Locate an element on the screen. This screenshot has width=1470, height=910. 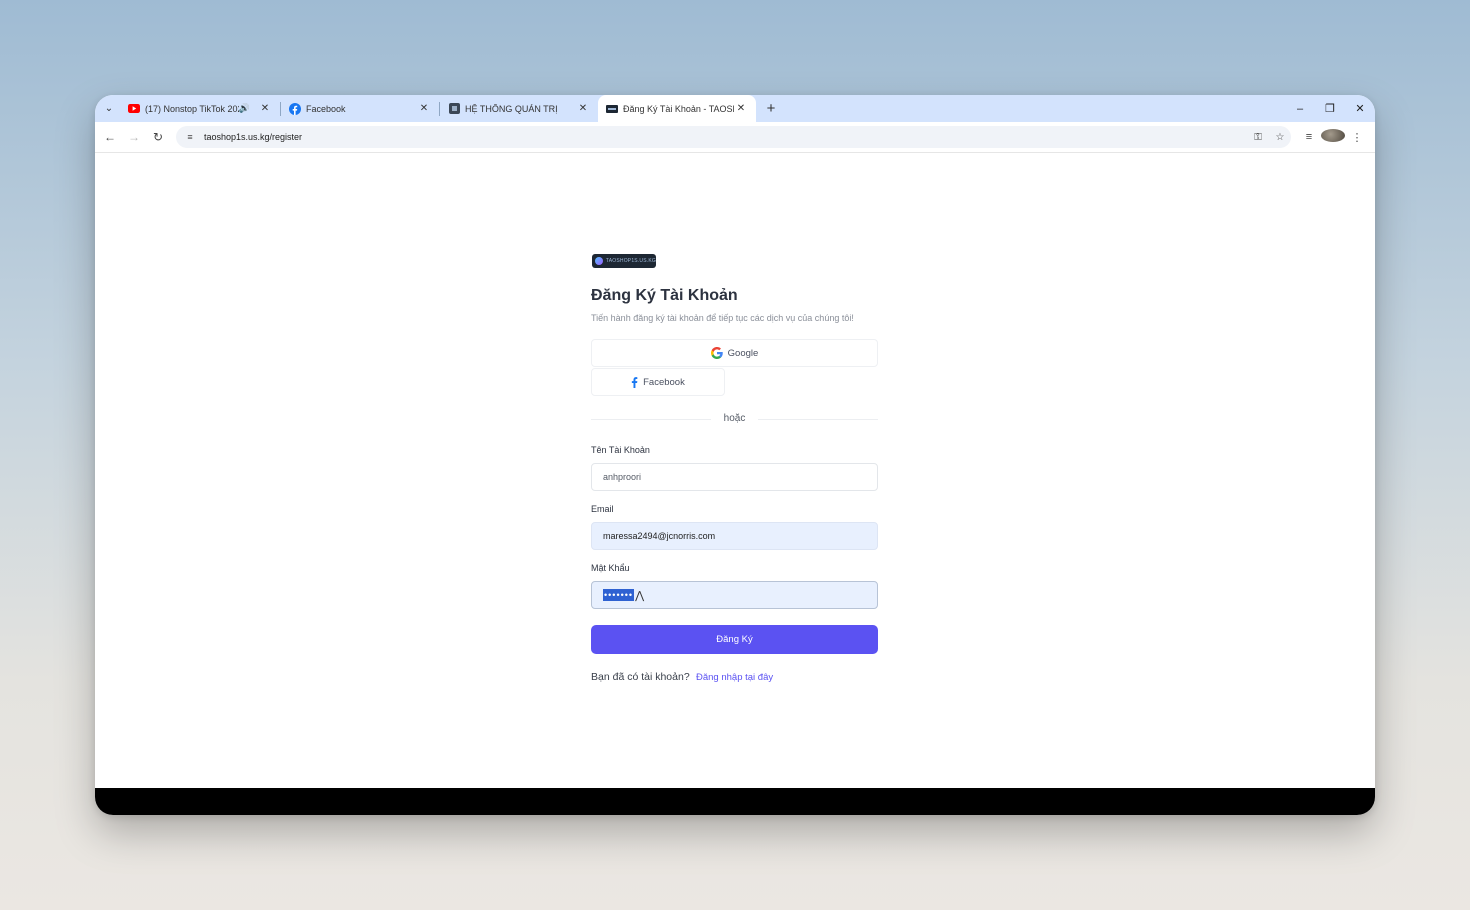
close-window-icon: ✕ is located at coordinates (1360, 108).